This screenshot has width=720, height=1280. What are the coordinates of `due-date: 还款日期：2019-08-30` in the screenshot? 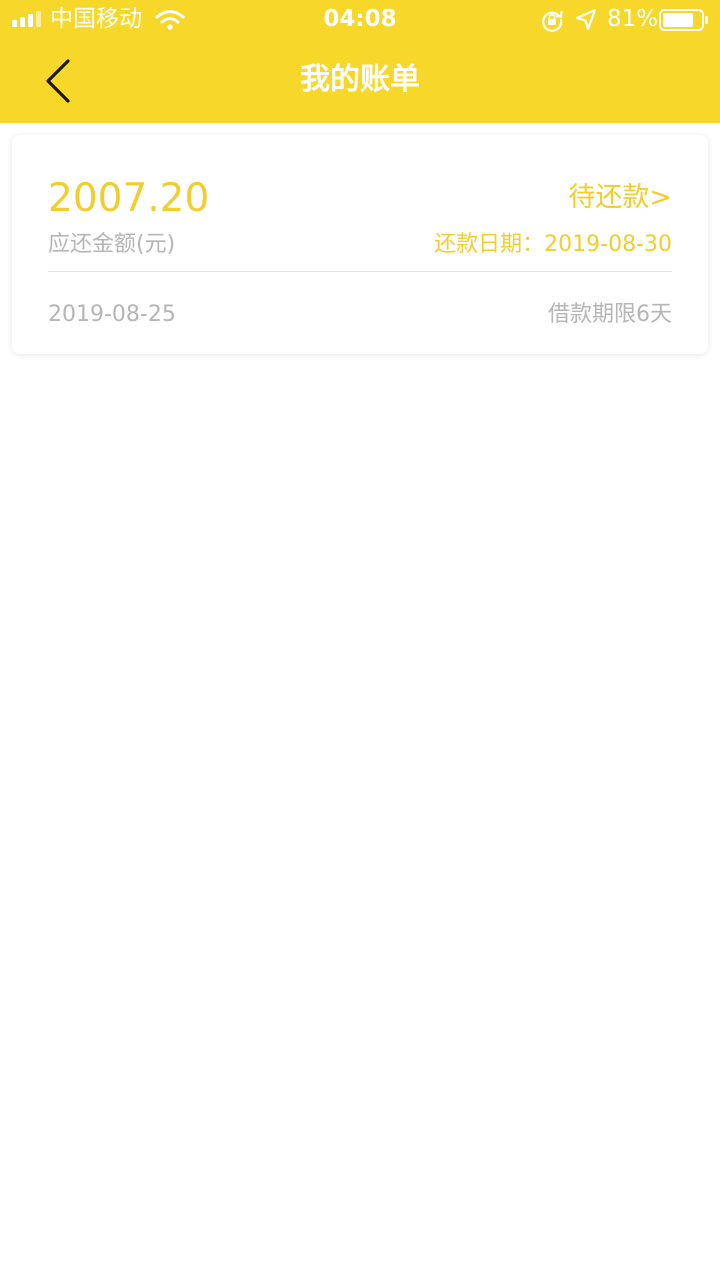 It's located at (553, 245).